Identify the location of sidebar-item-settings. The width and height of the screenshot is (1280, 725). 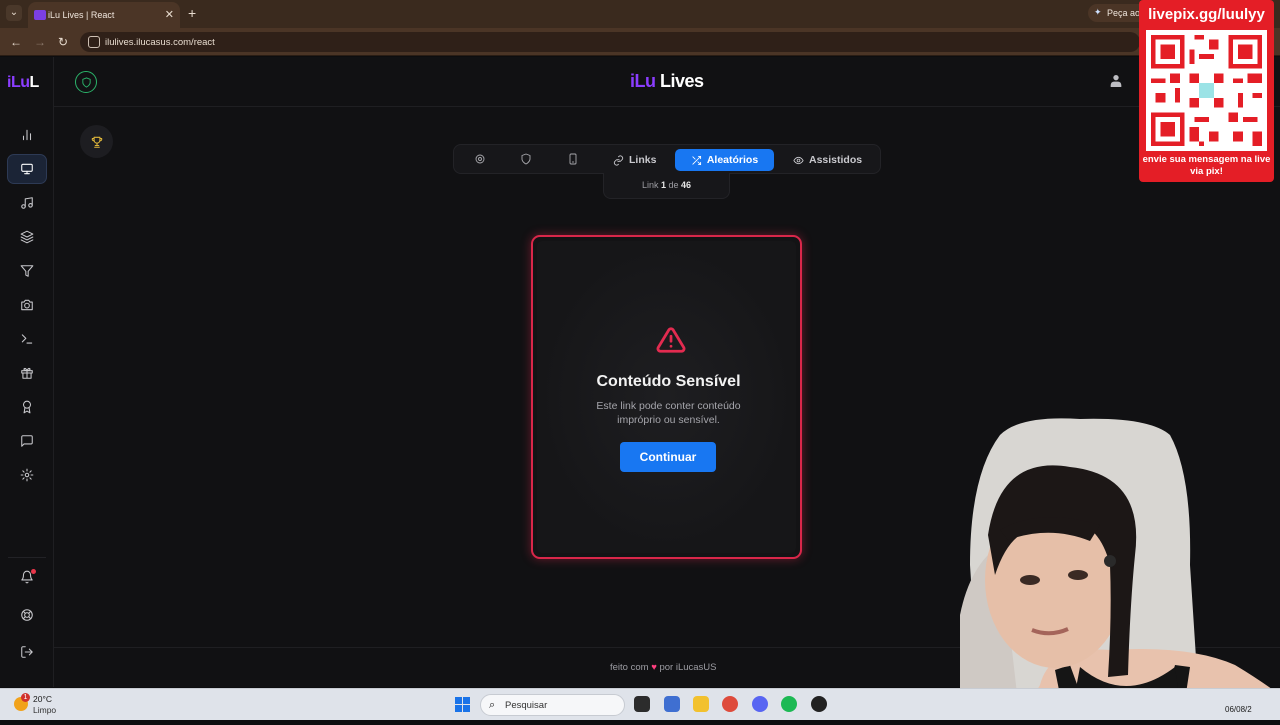
(27, 475).